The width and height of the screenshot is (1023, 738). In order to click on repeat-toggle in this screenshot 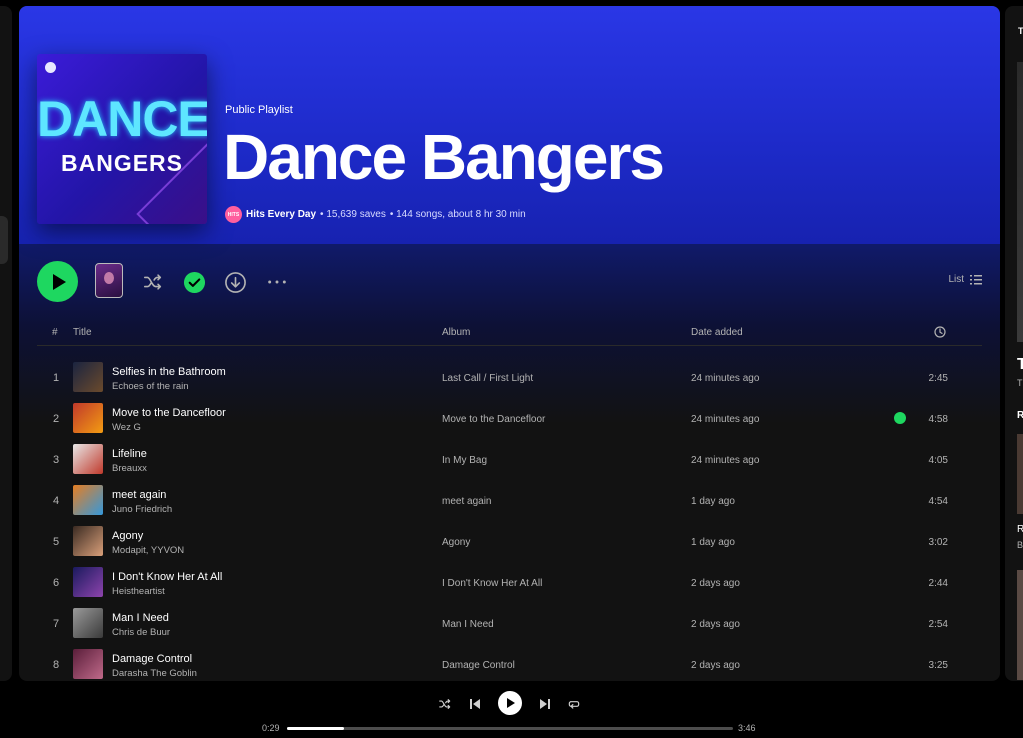, I will do `click(574, 704)`.